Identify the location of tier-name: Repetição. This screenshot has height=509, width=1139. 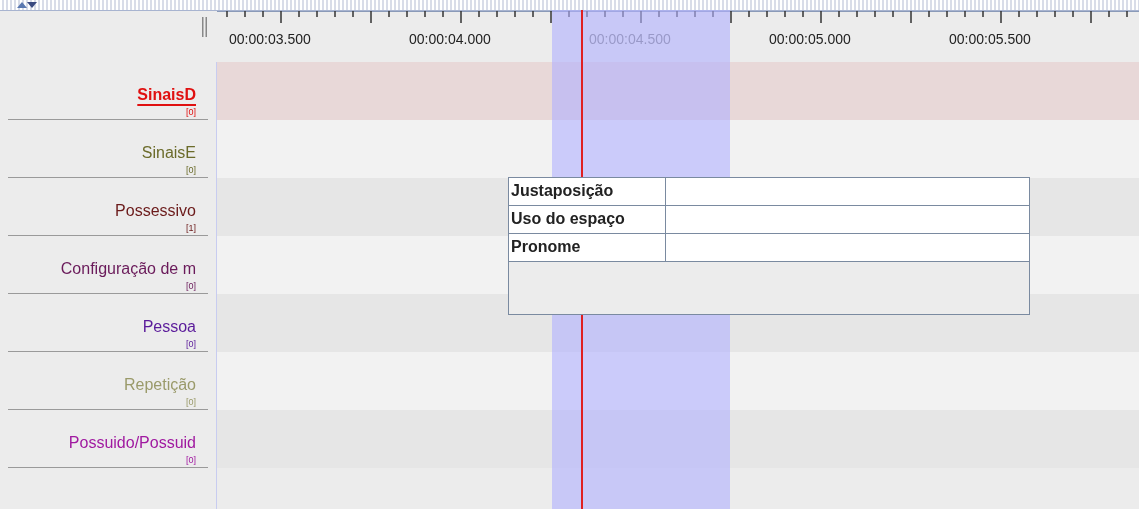
(159, 385).